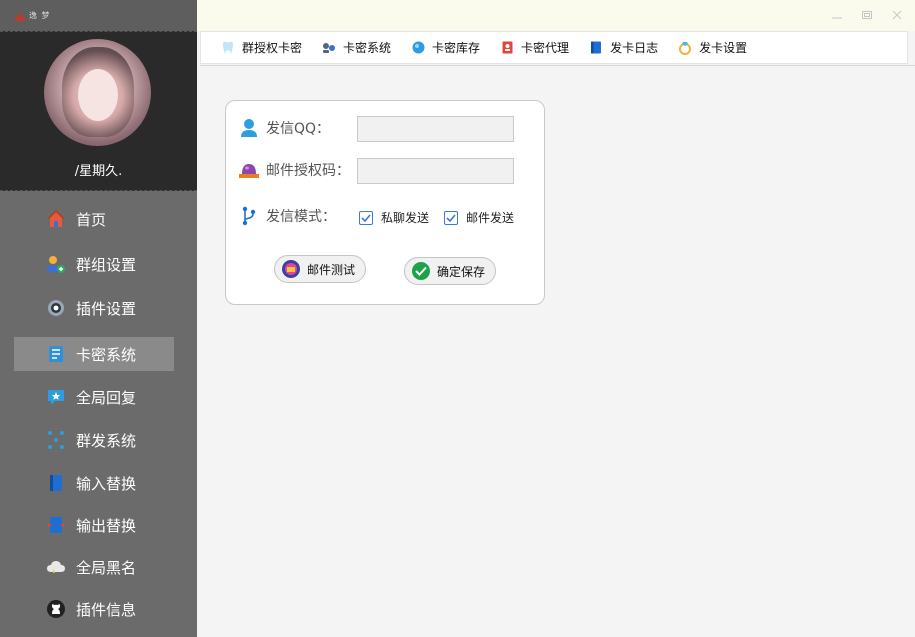 The height and width of the screenshot is (637, 915). Describe the element at coordinates (685, 48) in the screenshot. I see `ring-icon` at that location.